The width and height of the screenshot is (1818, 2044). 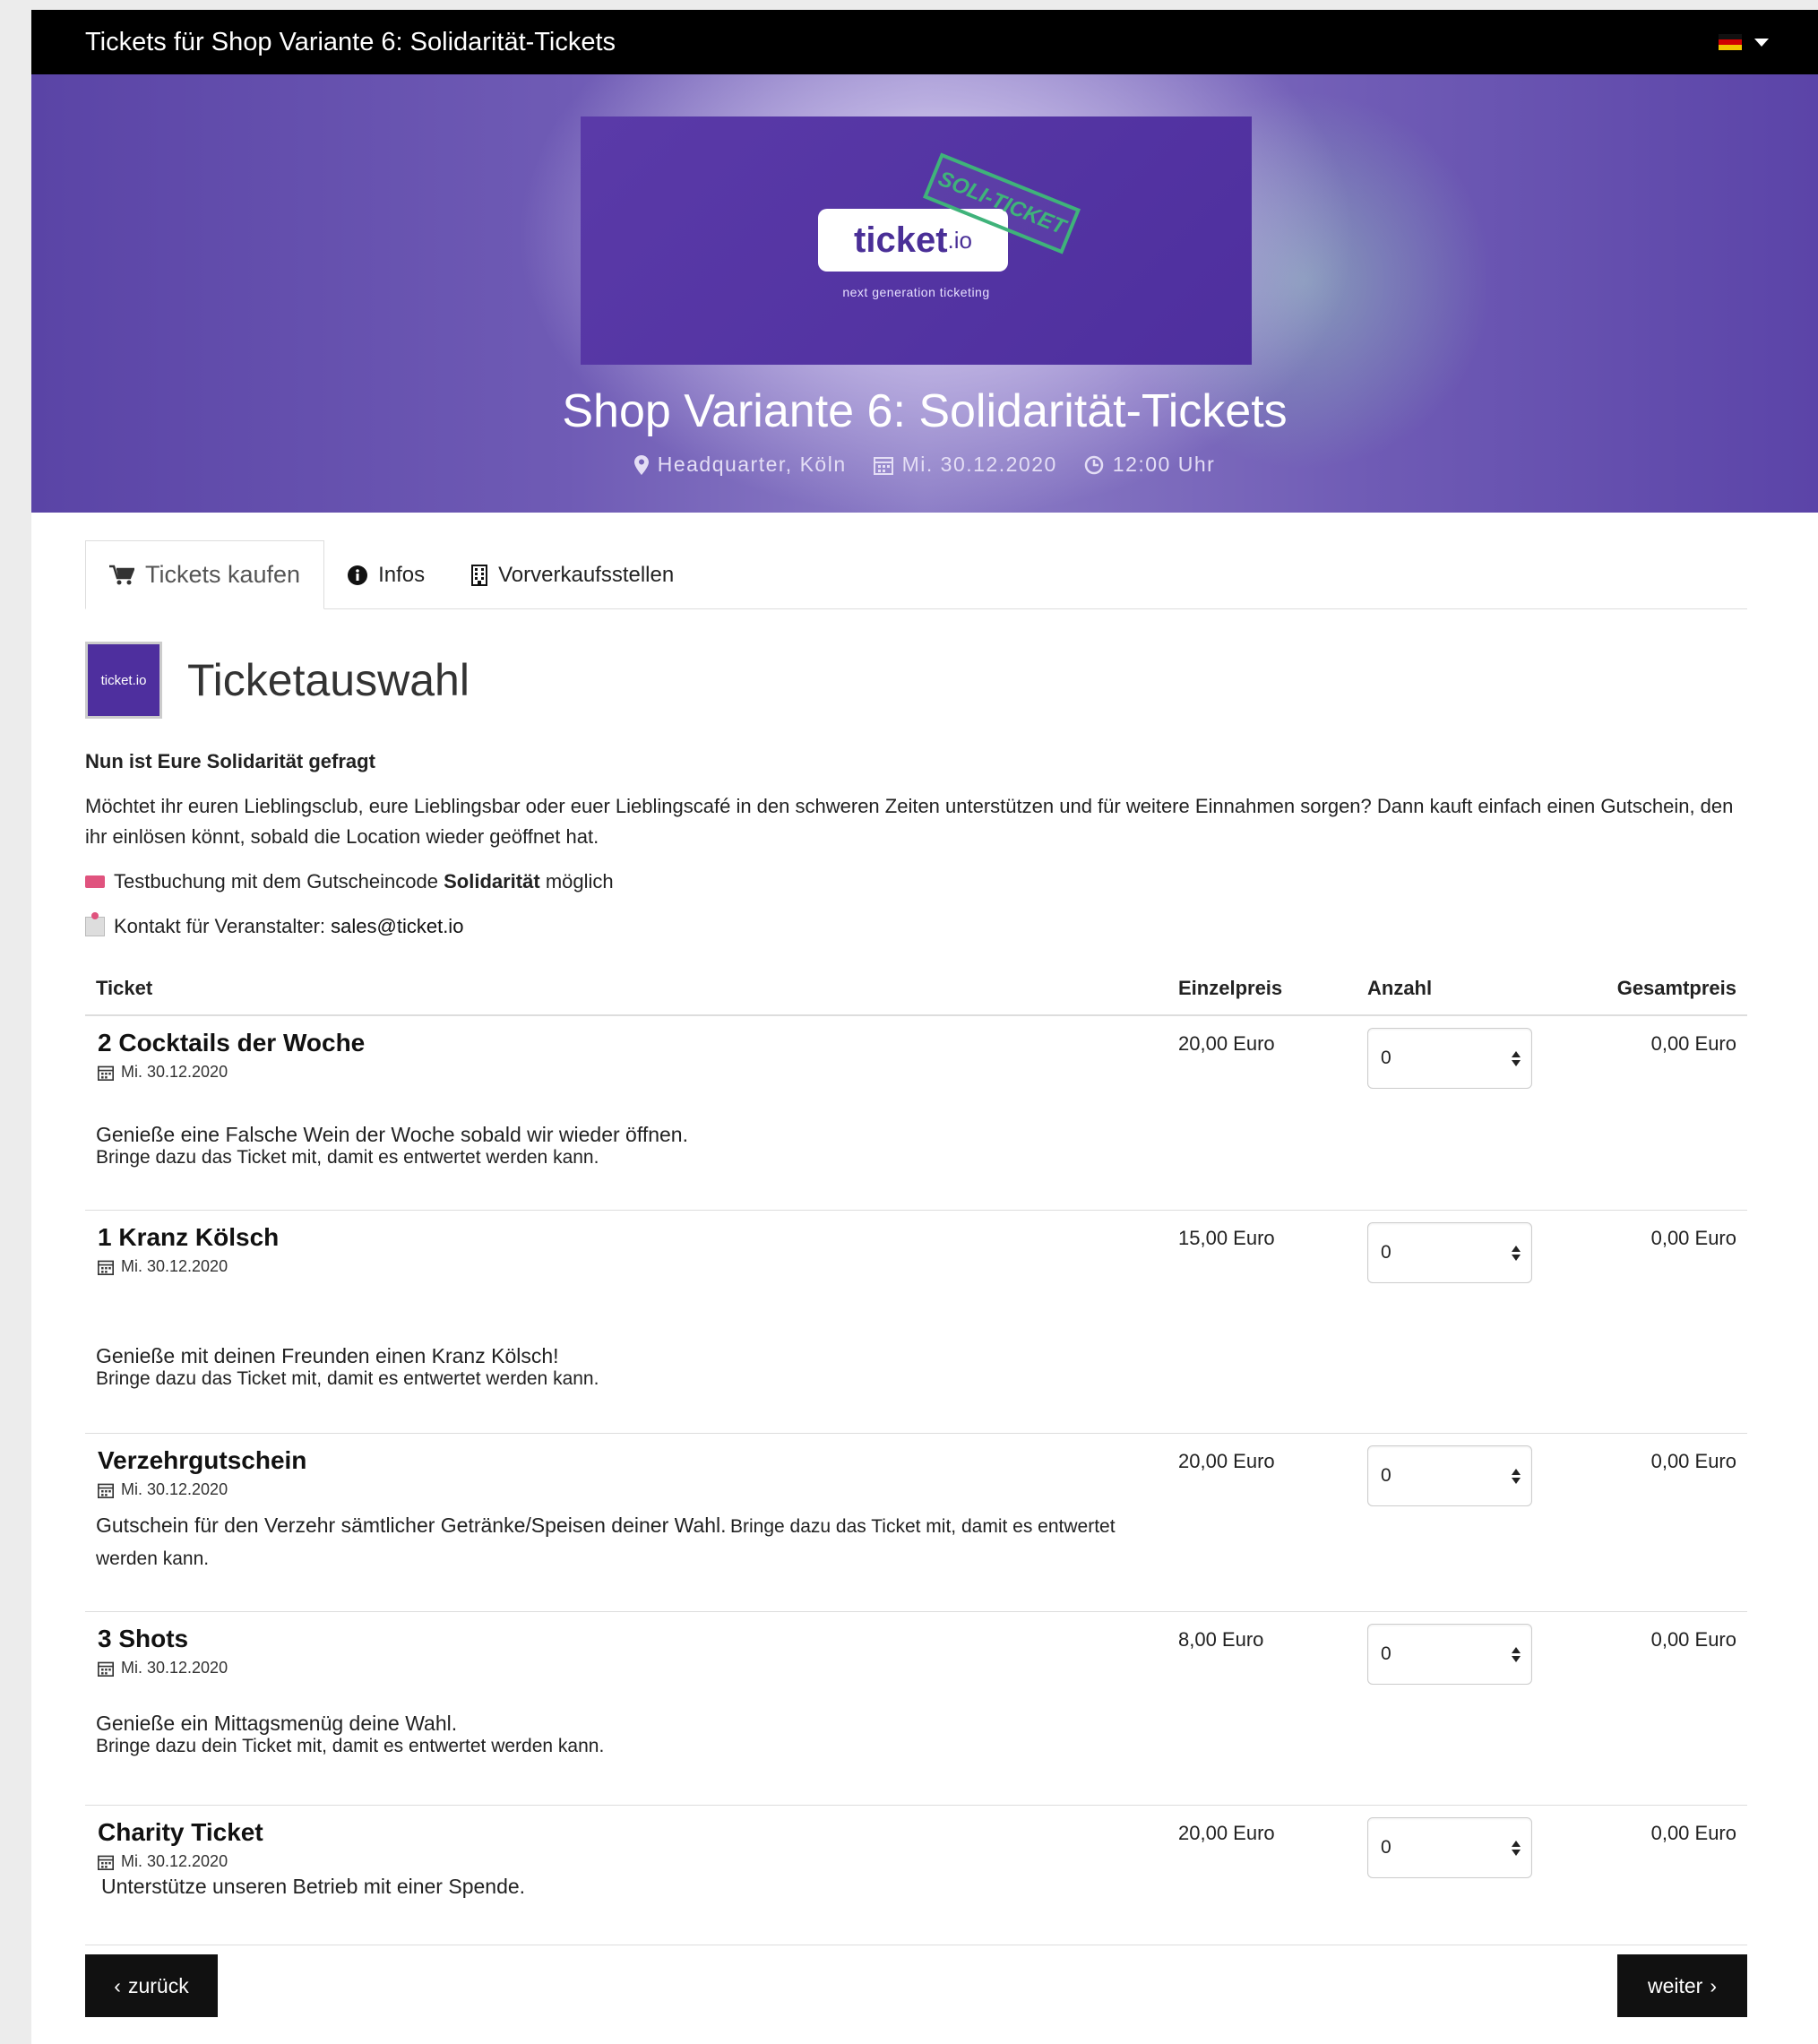 What do you see at coordinates (230, 761) in the screenshot?
I see `intro-heading: Nun ist Eure Solidarität gefragt` at bounding box center [230, 761].